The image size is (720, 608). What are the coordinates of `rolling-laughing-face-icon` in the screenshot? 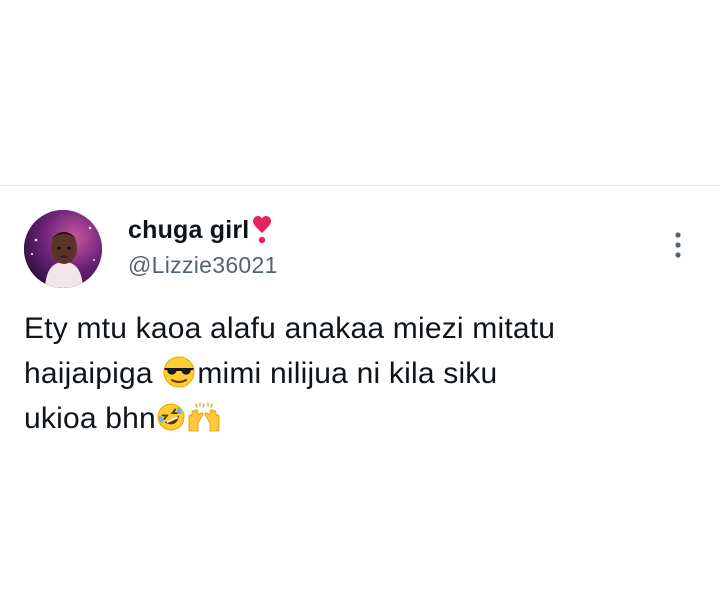 It's located at (171, 417).